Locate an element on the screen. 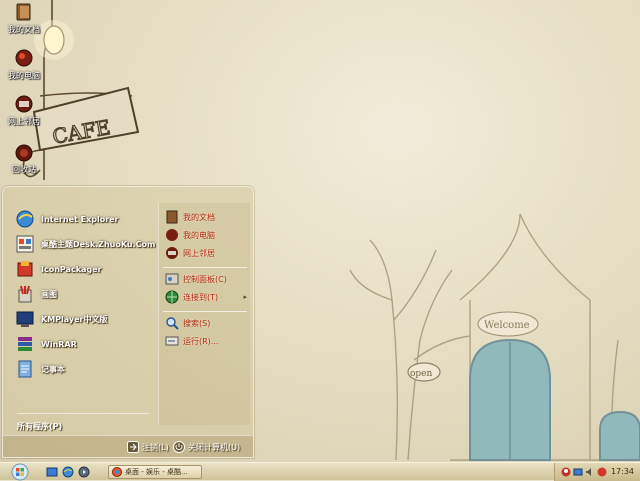 The height and width of the screenshot is (481, 640). clock: 17:34 is located at coordinates (622, 471).